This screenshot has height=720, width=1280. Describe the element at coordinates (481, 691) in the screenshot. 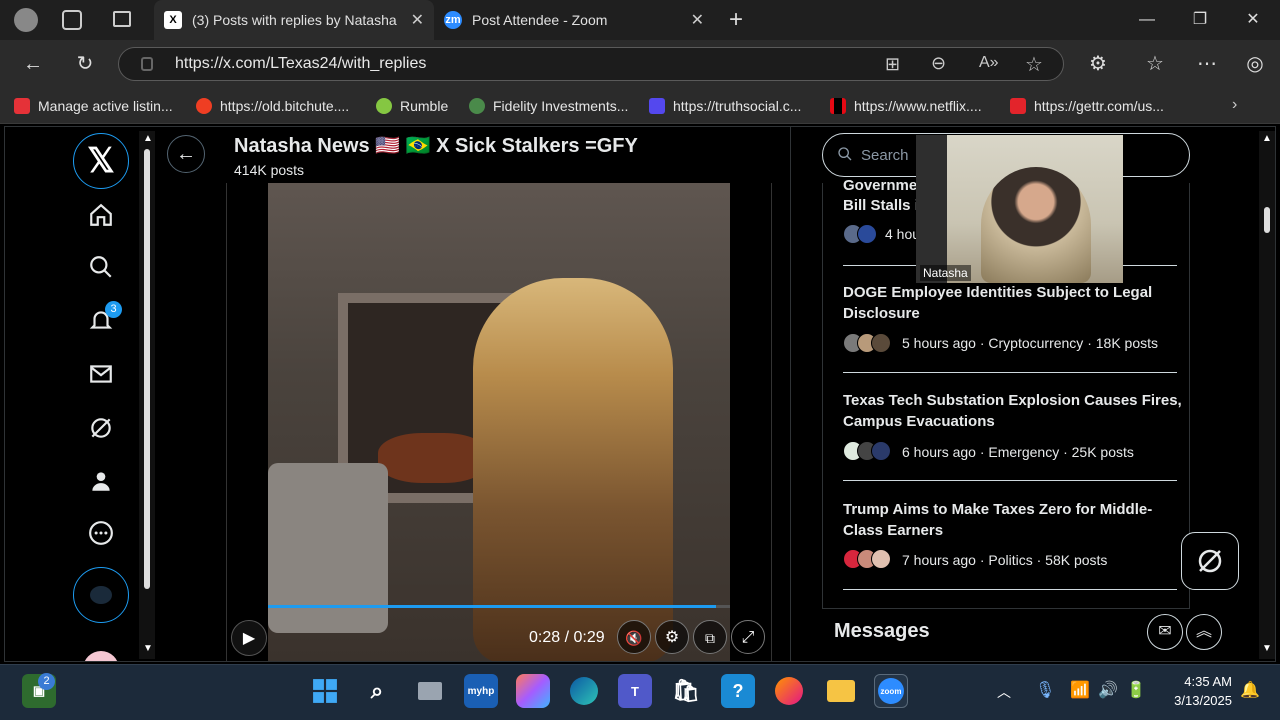

I see `myhp-icon: myhp` at that location.